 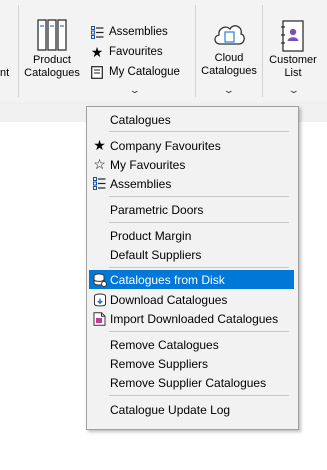 I want to click on menu-item-label: Remove Suppliers, so click(x=159, y=363).